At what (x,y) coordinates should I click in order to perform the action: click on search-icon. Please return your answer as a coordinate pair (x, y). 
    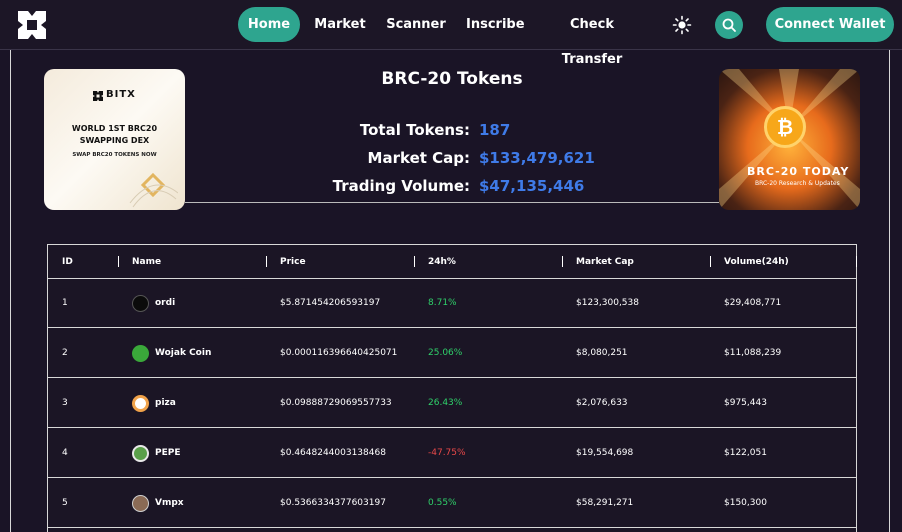
    Looking at the image, I should click on (729, 25).